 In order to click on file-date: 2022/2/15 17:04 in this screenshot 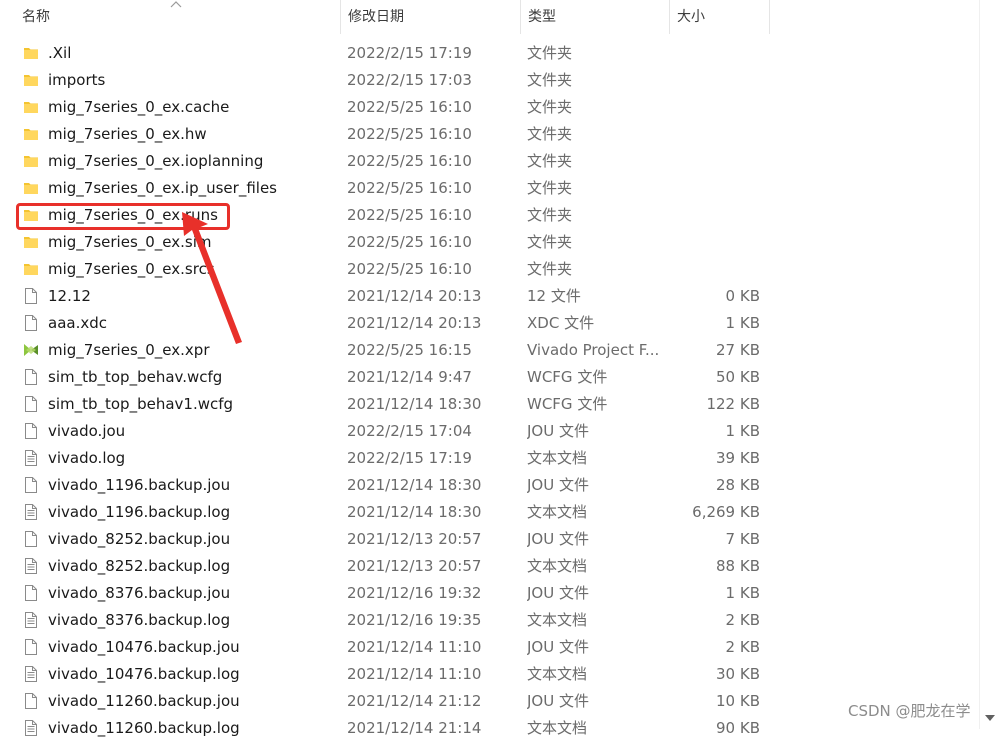, I will do `click(409, 431)`.